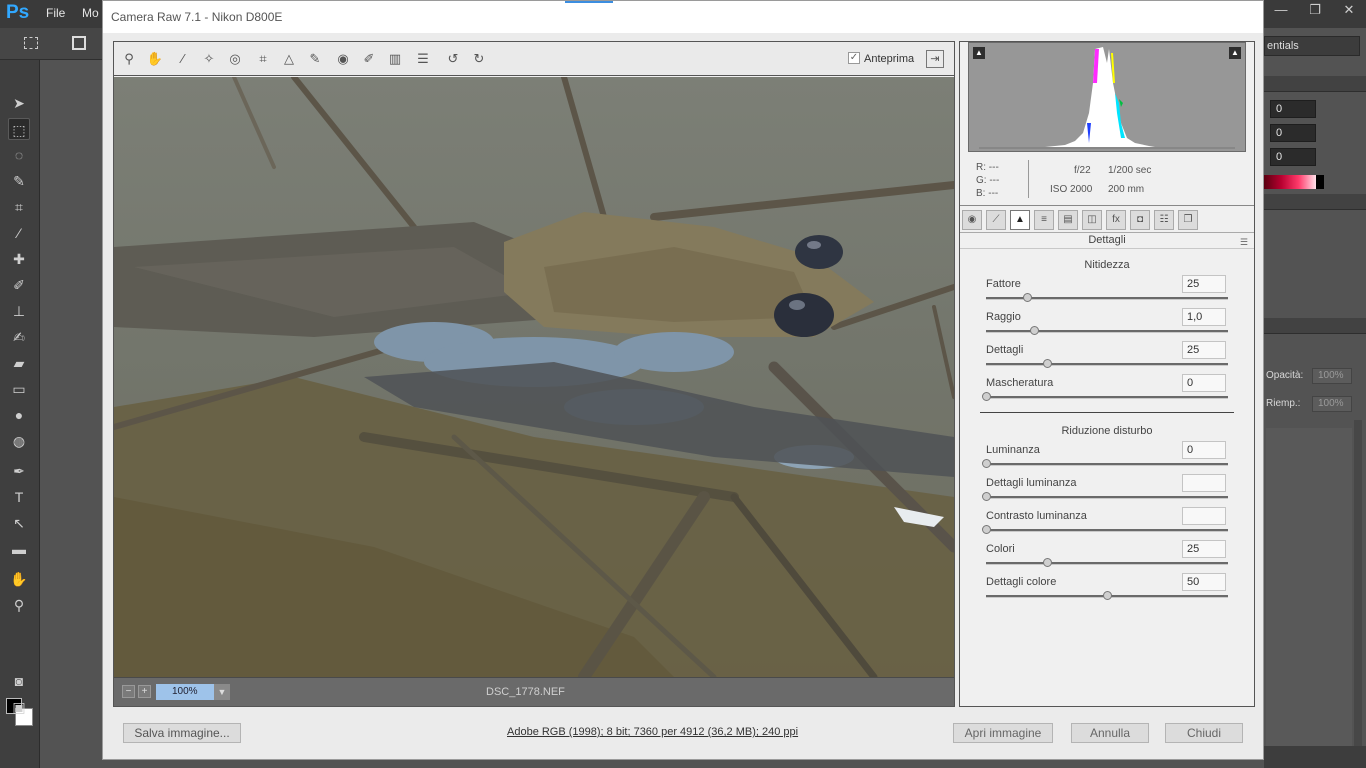  I want to click on tab-tone-curve-icon: ⟋, so click(996, 220).